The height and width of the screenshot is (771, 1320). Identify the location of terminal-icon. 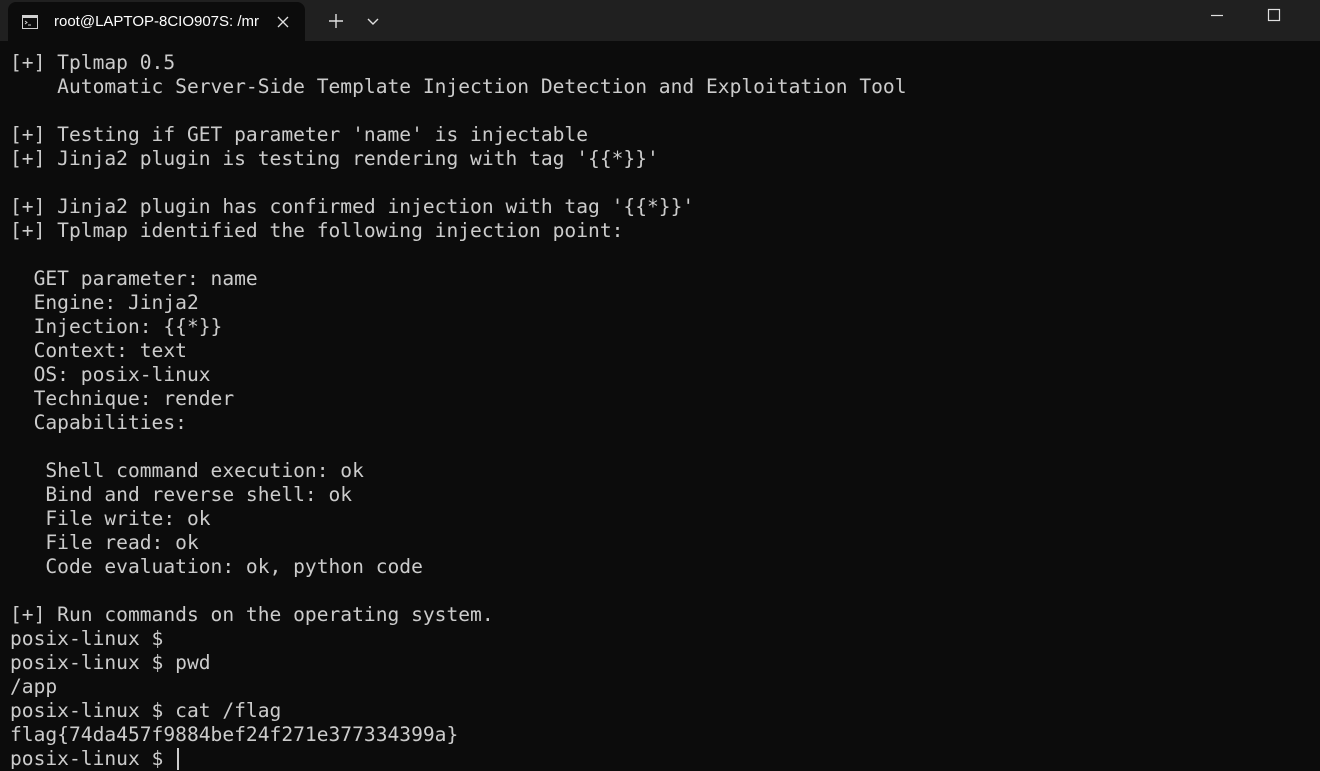
(30, 21).